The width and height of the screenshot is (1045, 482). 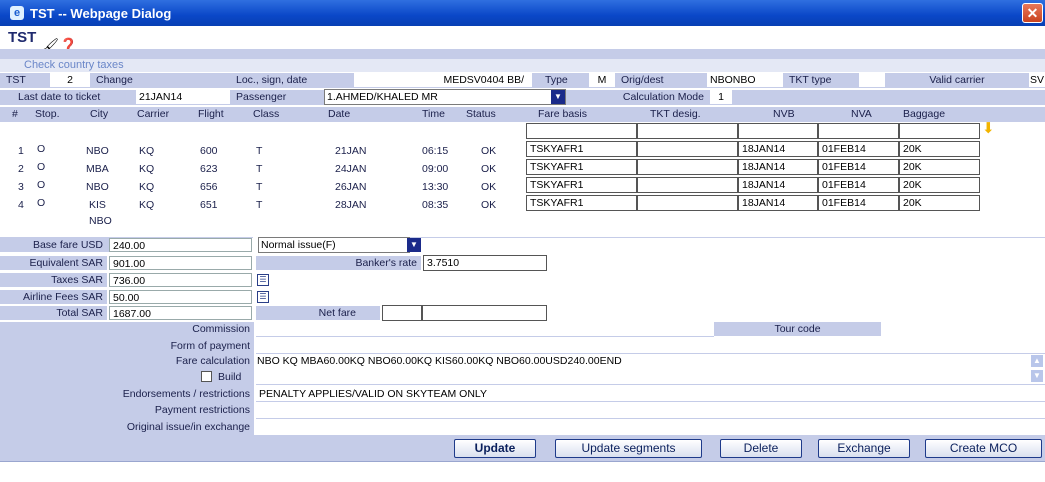 What do you see at coordinates (864, 448) in the screenshot?
I see `exchange-button: Exchange` at bounding box center [864, 448].